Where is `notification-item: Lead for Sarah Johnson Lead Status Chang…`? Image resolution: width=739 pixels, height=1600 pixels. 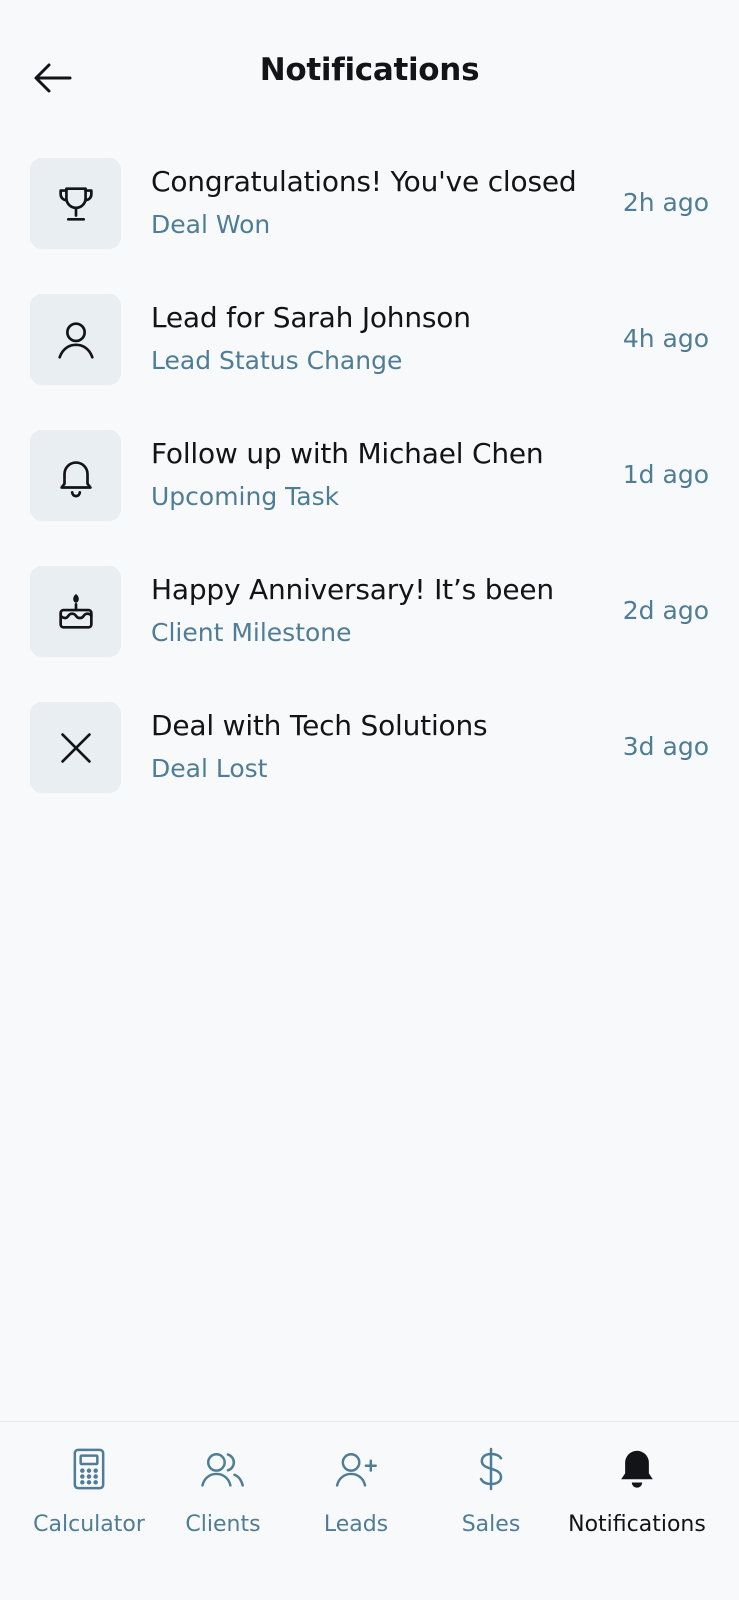 notification-item: Lead for Sarah Johnson Lead Status Chang… is located at coordinates (369, 362).